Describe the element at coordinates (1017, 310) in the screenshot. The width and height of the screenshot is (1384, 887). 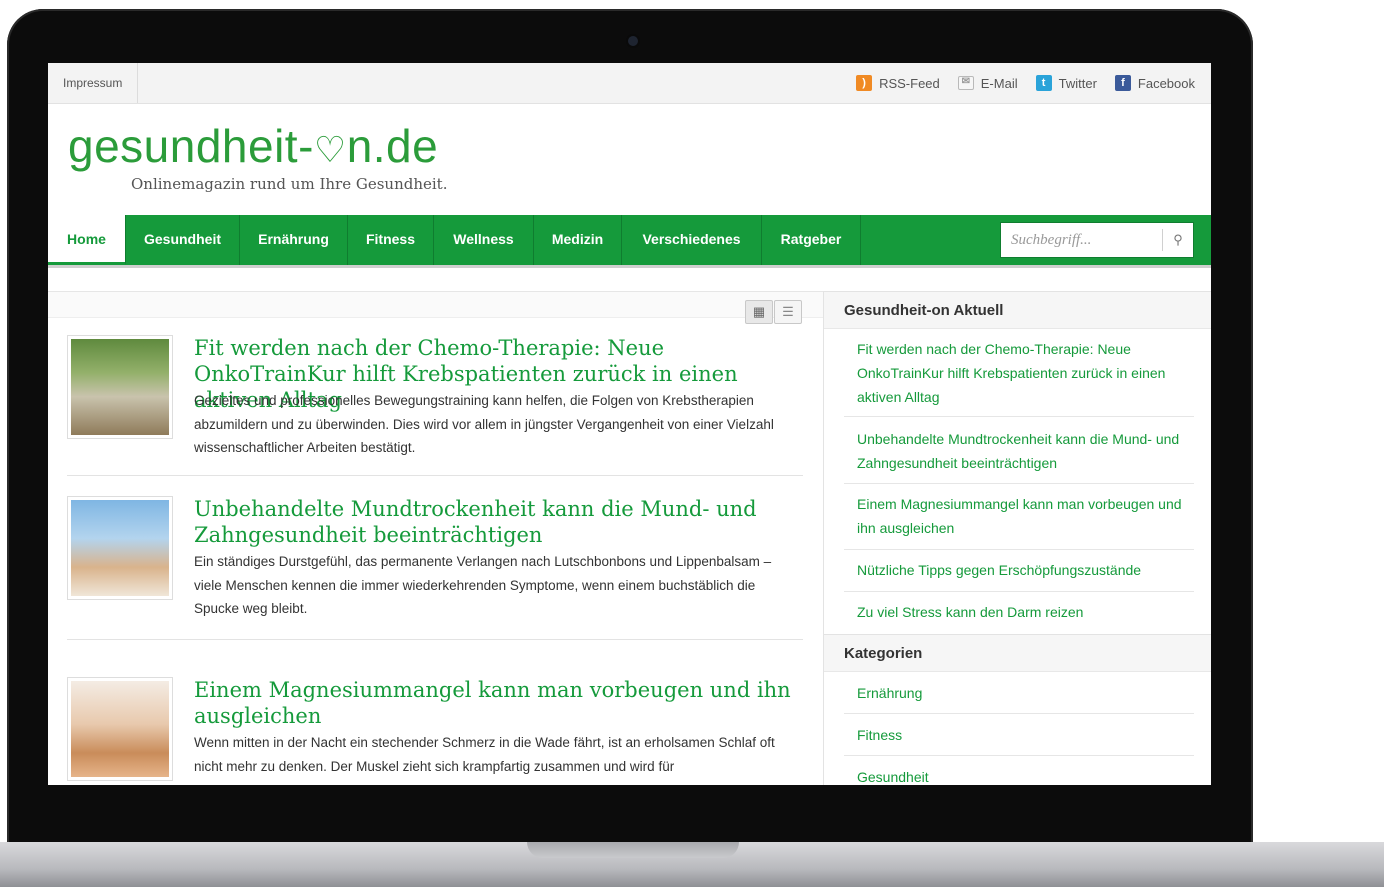
I see `sidebar-heading-aktuell: Gesundheit-on Aktuell` at that location.